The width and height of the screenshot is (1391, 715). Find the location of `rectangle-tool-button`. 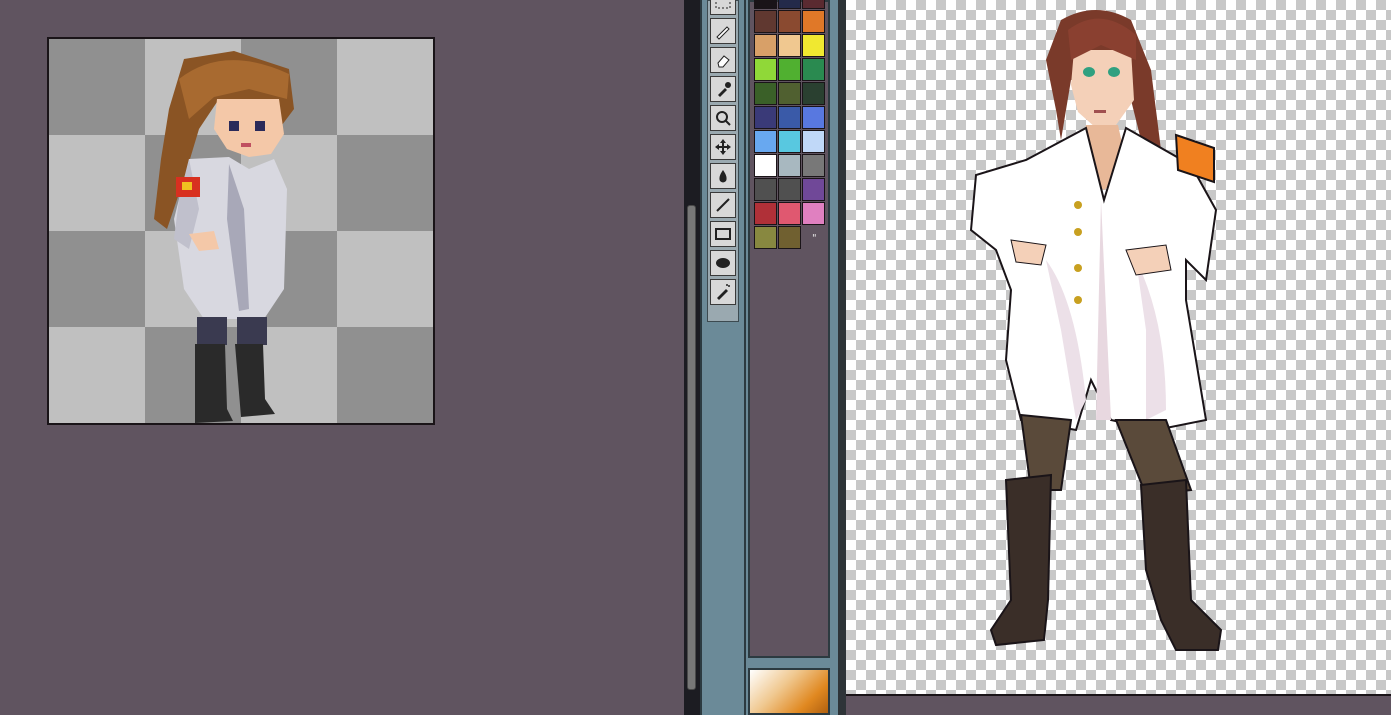

rectangle-tool-button is located at coordinates (723, 234).